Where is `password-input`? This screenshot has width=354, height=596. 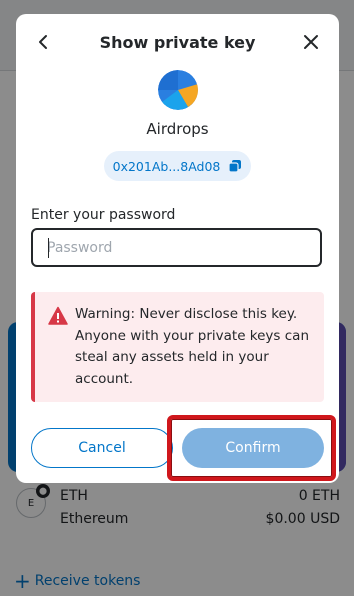 password-input is located at coordinates (176, 247).